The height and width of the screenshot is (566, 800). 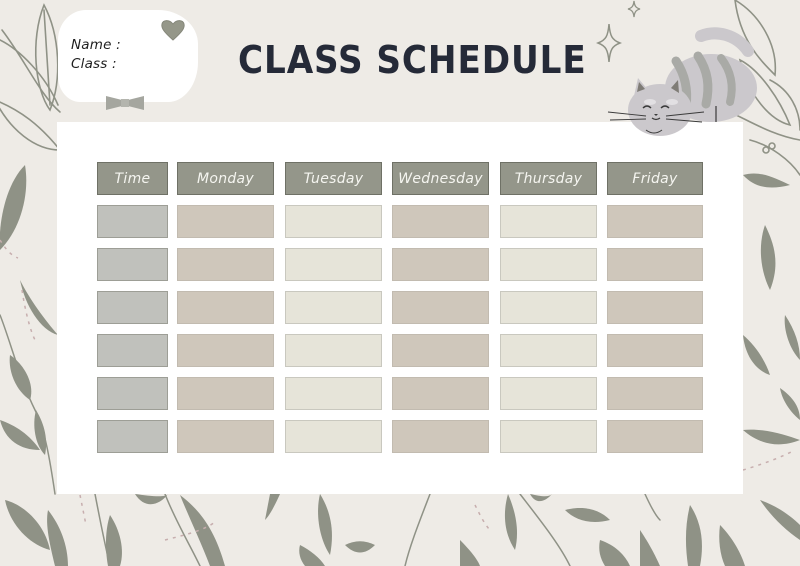 What do you see at coordinates (634, 9) in the screenshot?
I see `sparkle-icon` at bounding box center [634, 9].